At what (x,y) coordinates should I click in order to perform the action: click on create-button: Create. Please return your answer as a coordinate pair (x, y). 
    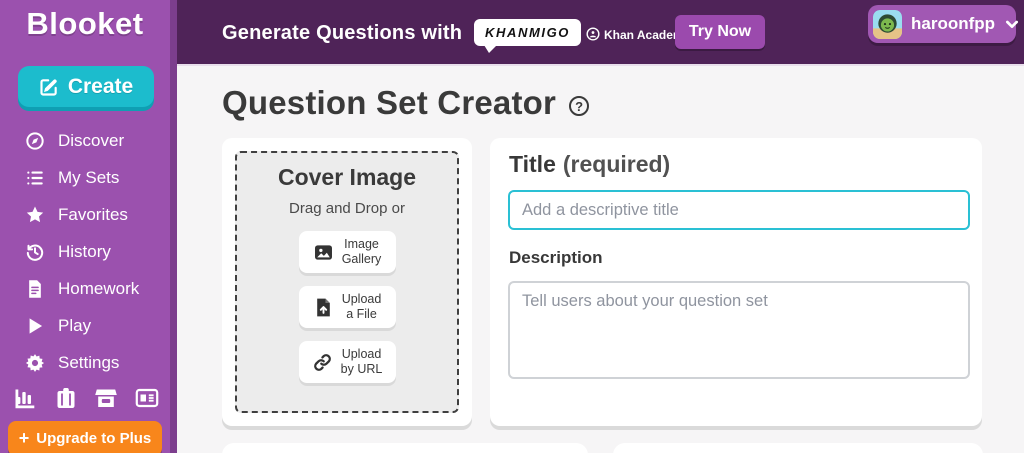
    Looking at the image, I should click on (86, 86).